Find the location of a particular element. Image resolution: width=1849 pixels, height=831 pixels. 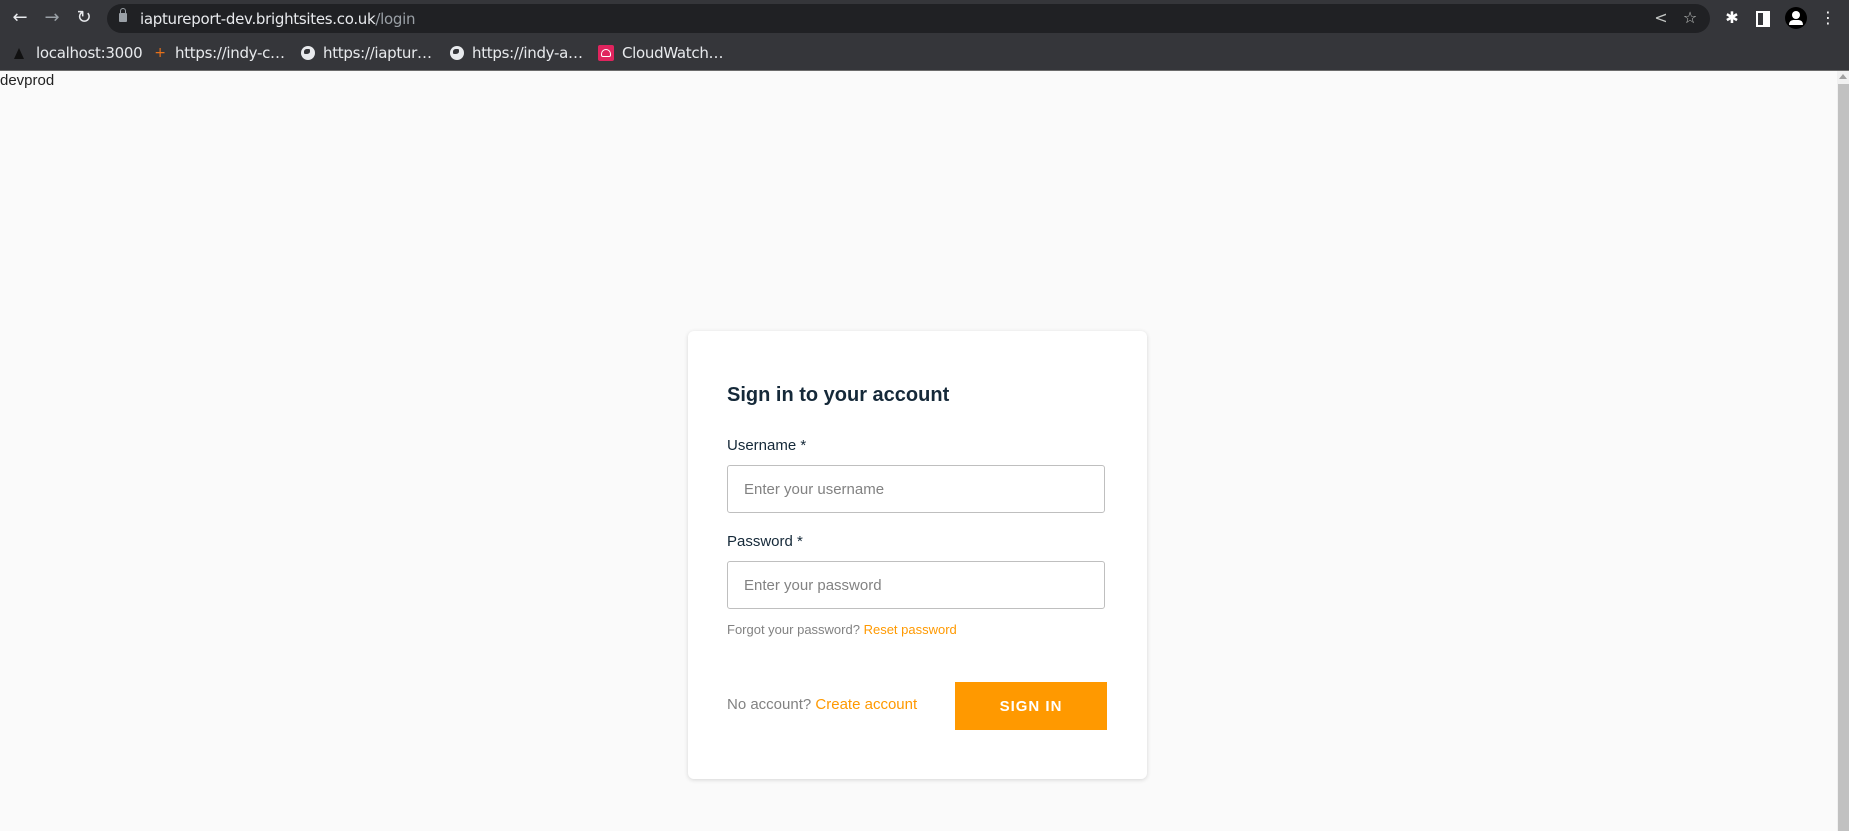

url-text: iaptureport-dev.brightsites.co.uk/login is located at coordinates (277, 19).